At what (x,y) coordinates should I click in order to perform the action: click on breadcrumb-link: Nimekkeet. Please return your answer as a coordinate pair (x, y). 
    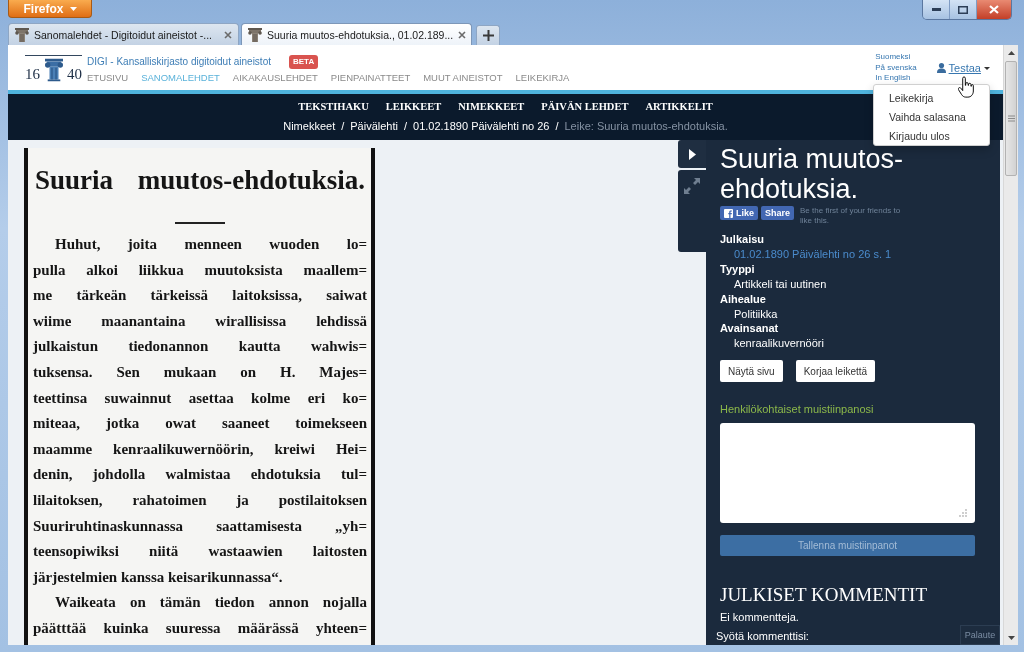
    Looking at the image, I should click on (309, 125).